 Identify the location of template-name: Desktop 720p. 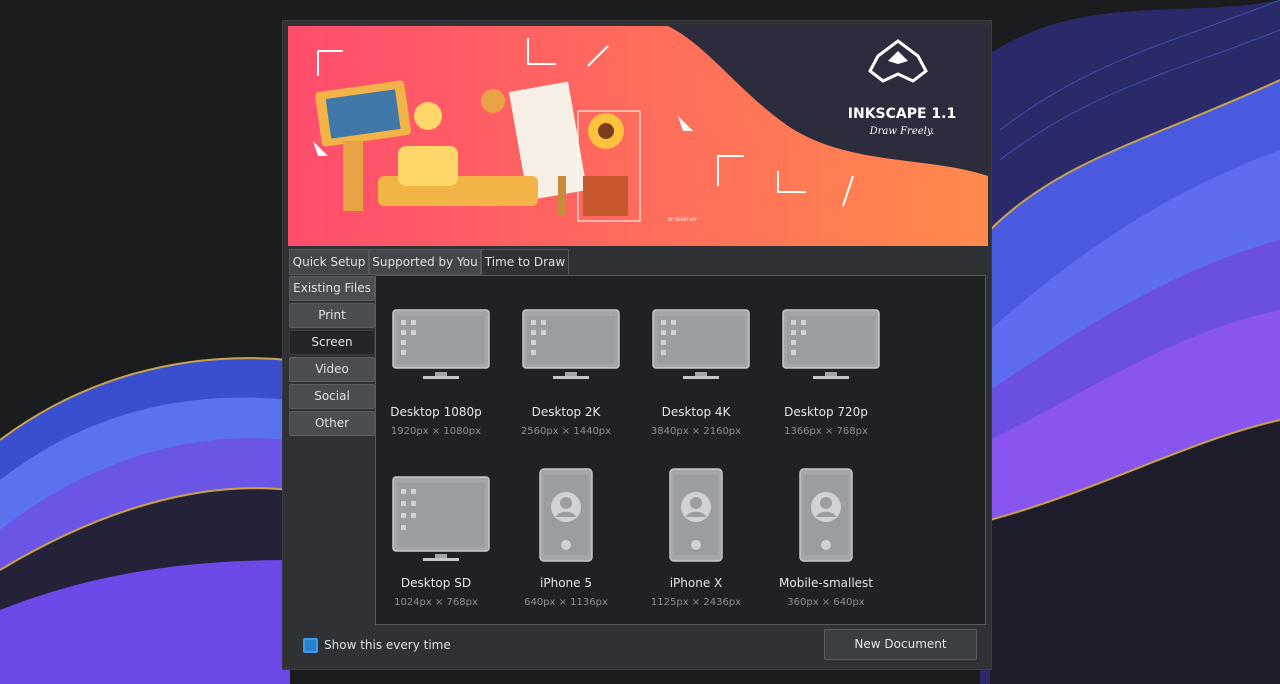
(826, 412).